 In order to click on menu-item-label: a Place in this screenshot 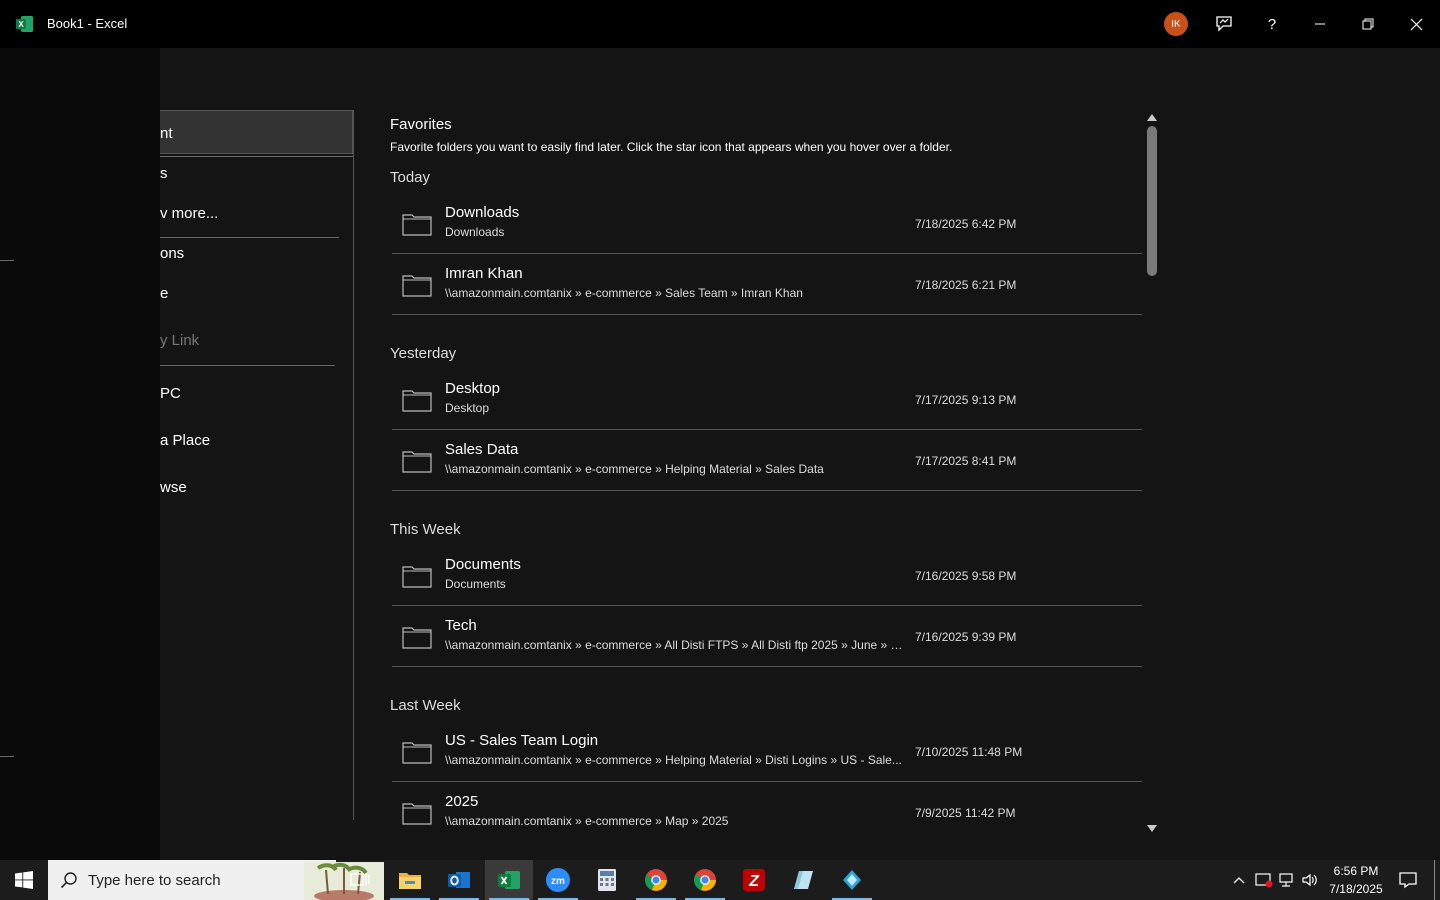, I will do `click(185, 440)`.